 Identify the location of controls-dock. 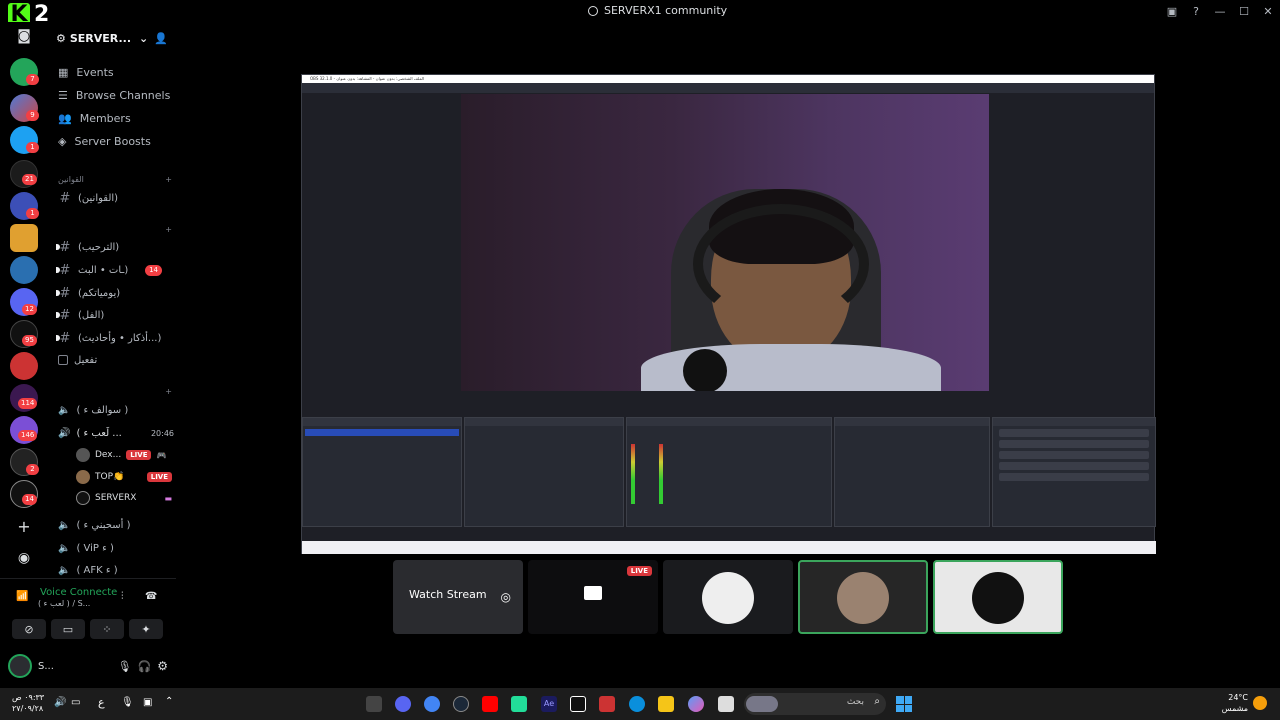
(1074, 472).